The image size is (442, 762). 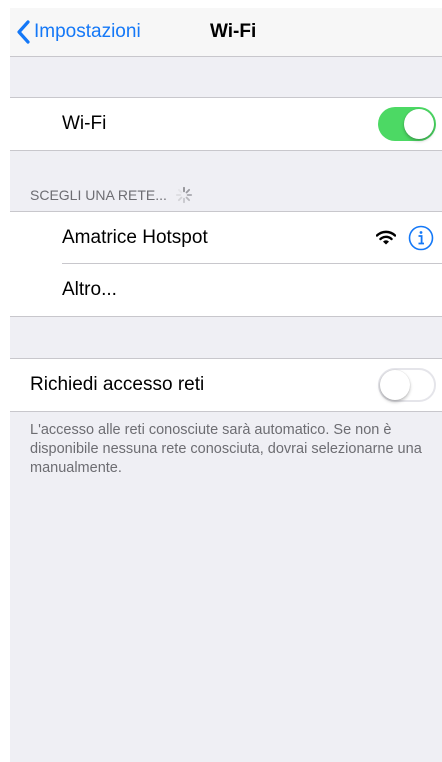 I want to click on wifi-label: Wi-Fi, so click(x=84, y=123).